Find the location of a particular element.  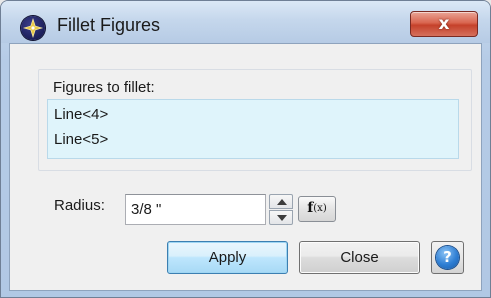

spin-up-button is located at coordinates (281, 201).